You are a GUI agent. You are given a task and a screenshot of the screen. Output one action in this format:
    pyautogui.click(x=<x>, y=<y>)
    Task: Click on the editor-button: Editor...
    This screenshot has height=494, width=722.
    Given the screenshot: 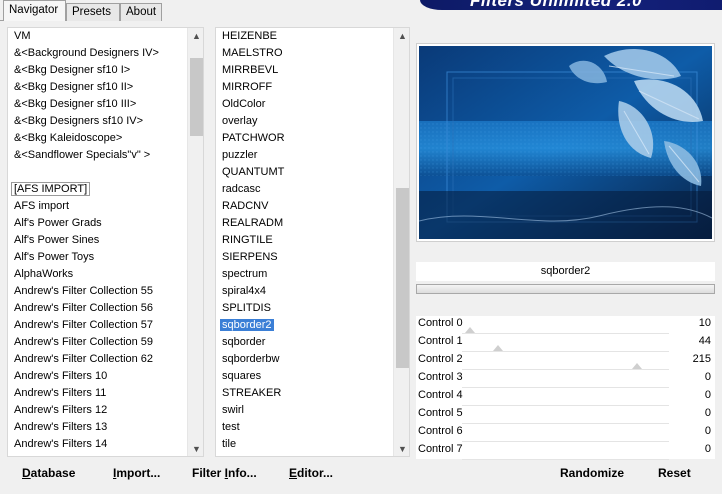 What is the action you would take?
    pyautogui.click(x=311, y=473)
    